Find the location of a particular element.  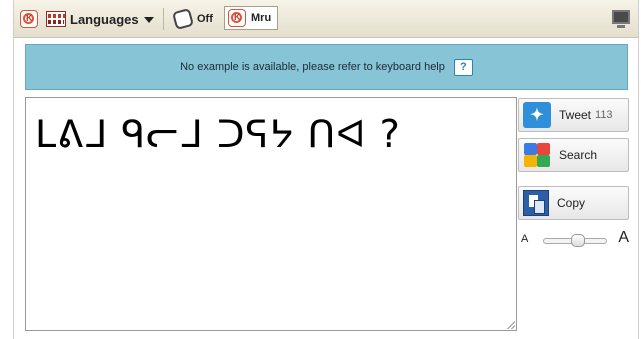

font-small-label: A is located at coordinates (525, 239).